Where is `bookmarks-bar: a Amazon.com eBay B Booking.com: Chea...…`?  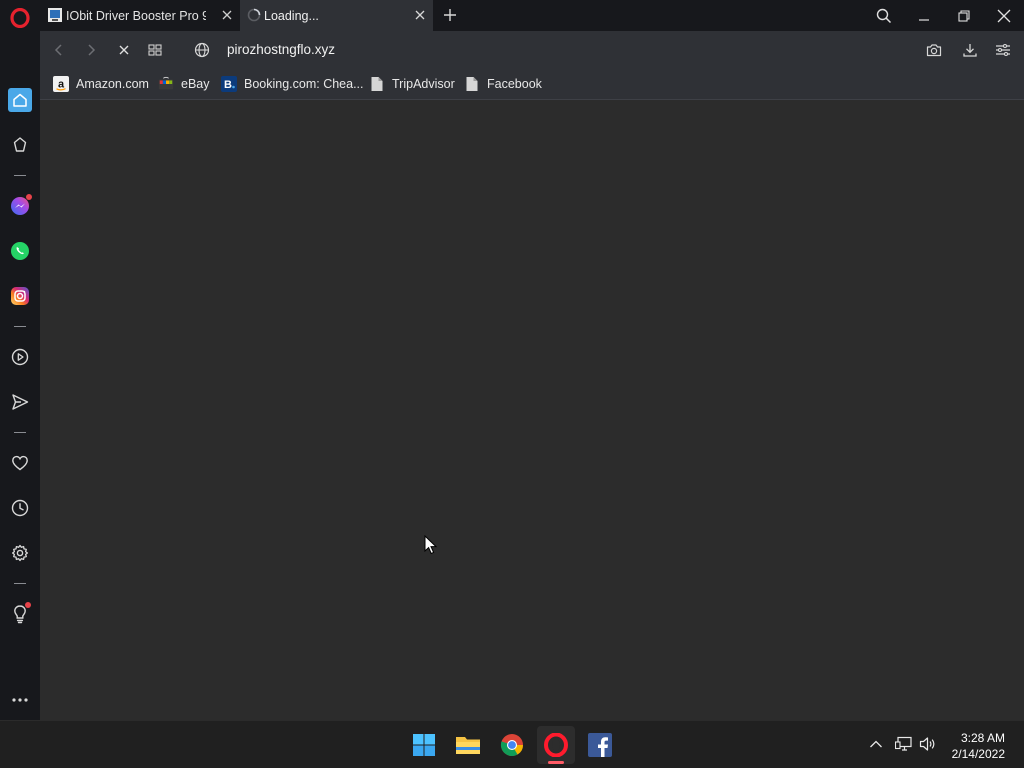
bookmarks-bar: a Amazon.com eBay B Booking.com: Chea...… is located at coordinates (532, 84).